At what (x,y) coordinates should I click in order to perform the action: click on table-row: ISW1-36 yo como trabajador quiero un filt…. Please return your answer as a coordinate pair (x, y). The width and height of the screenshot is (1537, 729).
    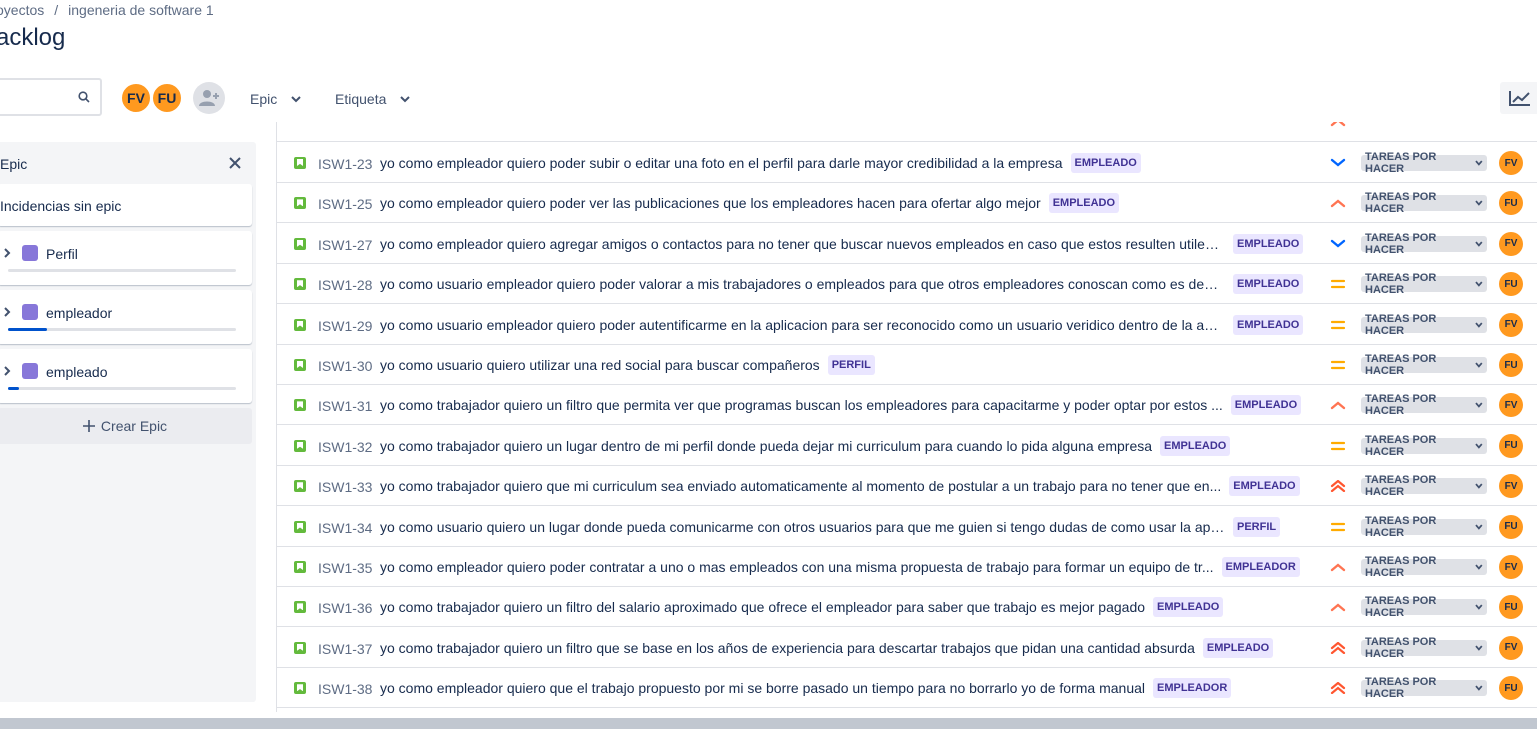
    Looking at the image, I should click on (907, 607).